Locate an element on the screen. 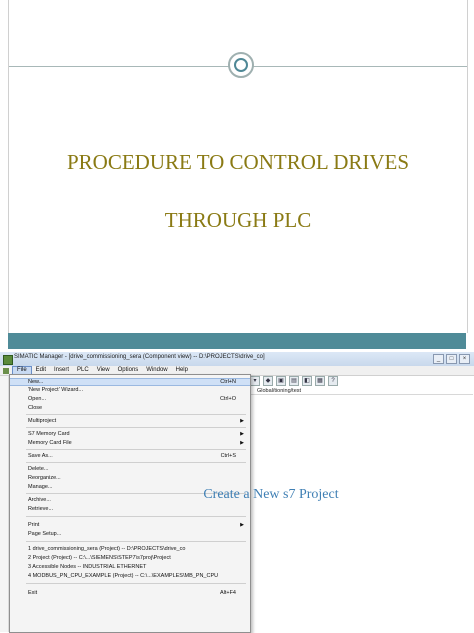 The height and width of the screenshot is (633, 474). teal-band is located at coordinates (237, 341).